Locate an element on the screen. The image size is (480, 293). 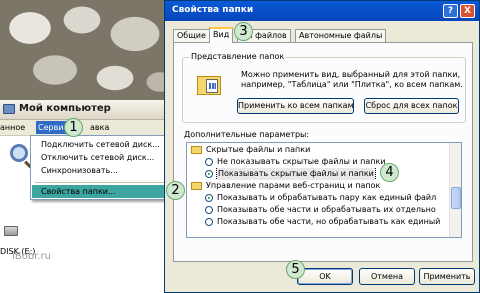
tab-general: Общие is located at coordinates (191, 35).